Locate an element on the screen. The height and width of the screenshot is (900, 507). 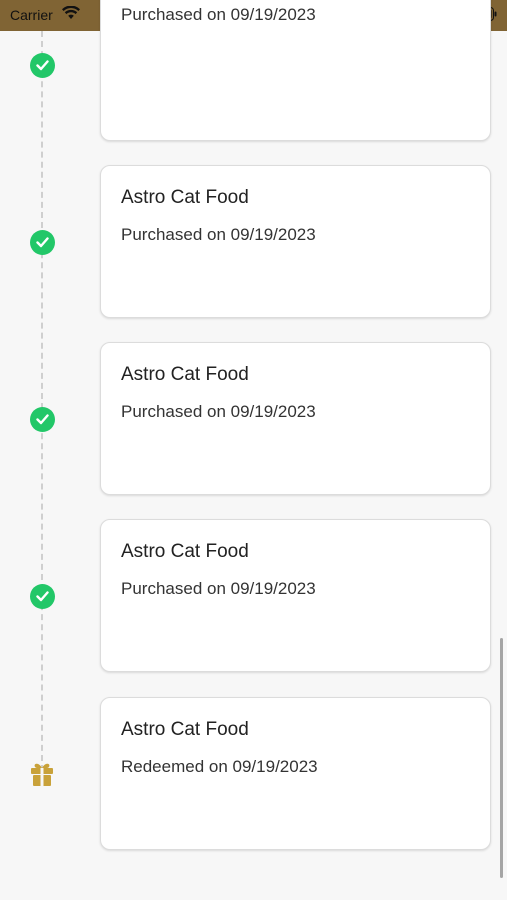
timeline-line is located at coordinates (42, 401).